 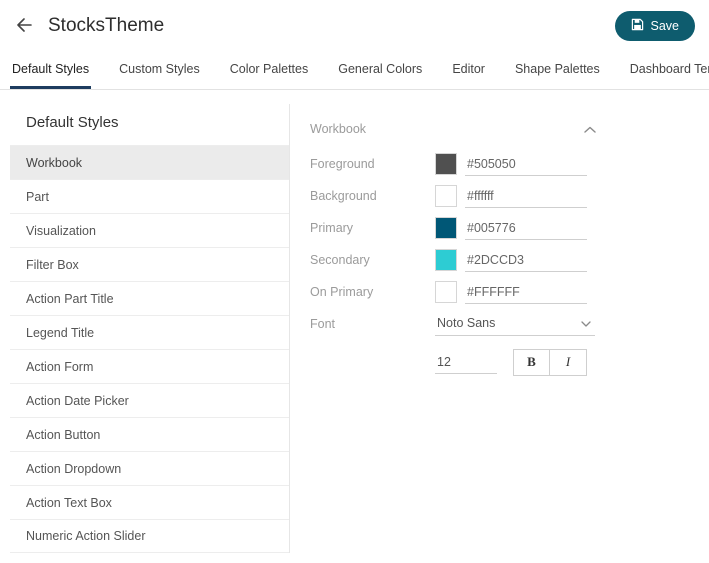 I want to click on field-row-primary: Primary, so click(x=454, y=228).